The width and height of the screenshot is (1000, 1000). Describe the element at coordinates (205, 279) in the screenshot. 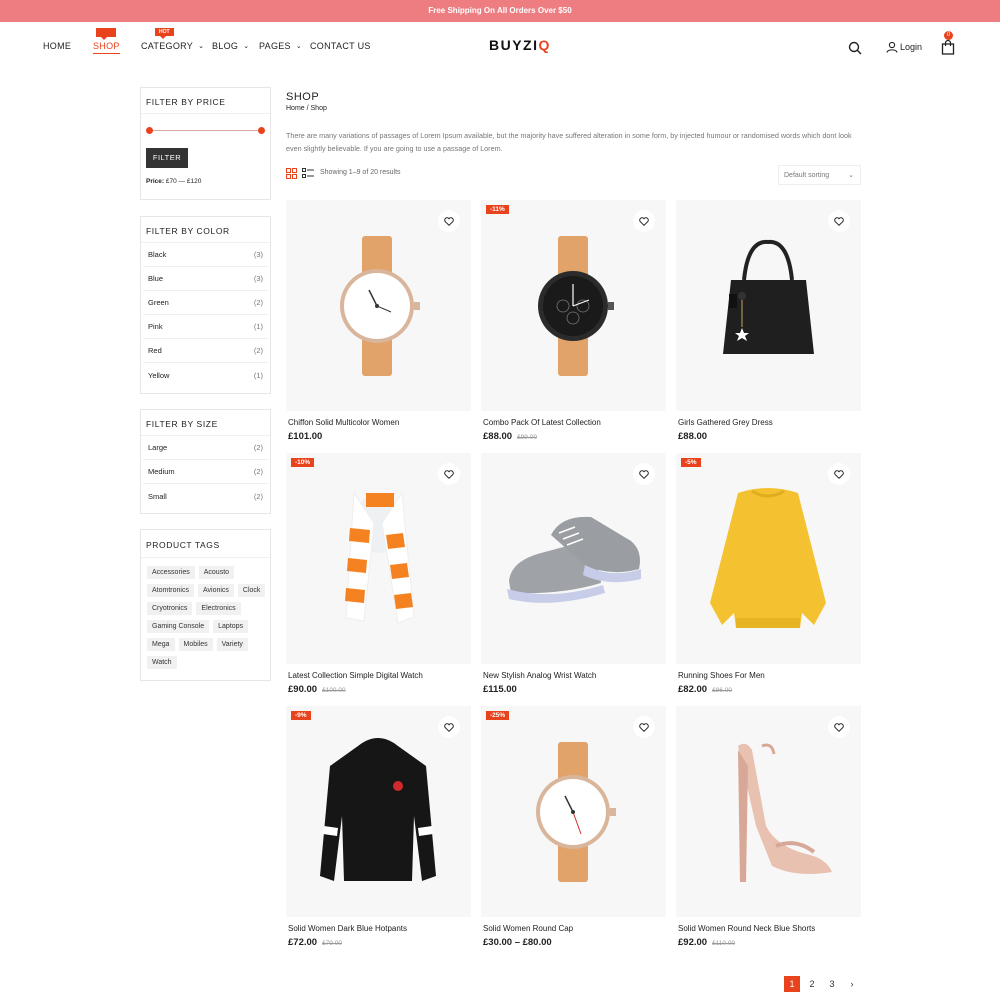

I see `color-option: Blue (3)` at that location.